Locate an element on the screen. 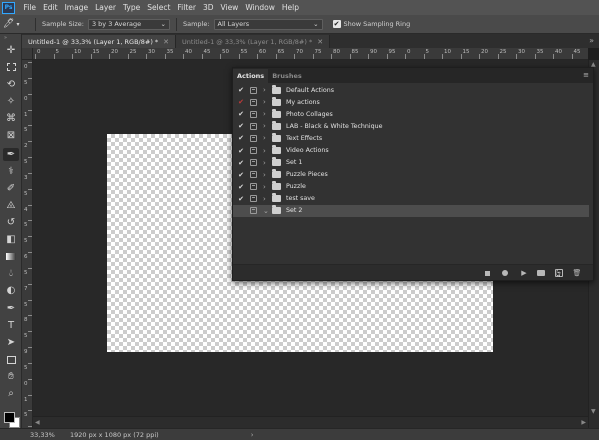  crop-icon: ⌘ is located at coordinates (11, 118).